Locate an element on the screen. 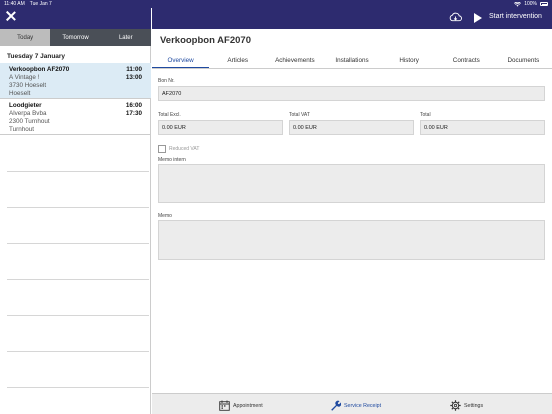  tab-overview: Overview is located at coordinates (181, 60).